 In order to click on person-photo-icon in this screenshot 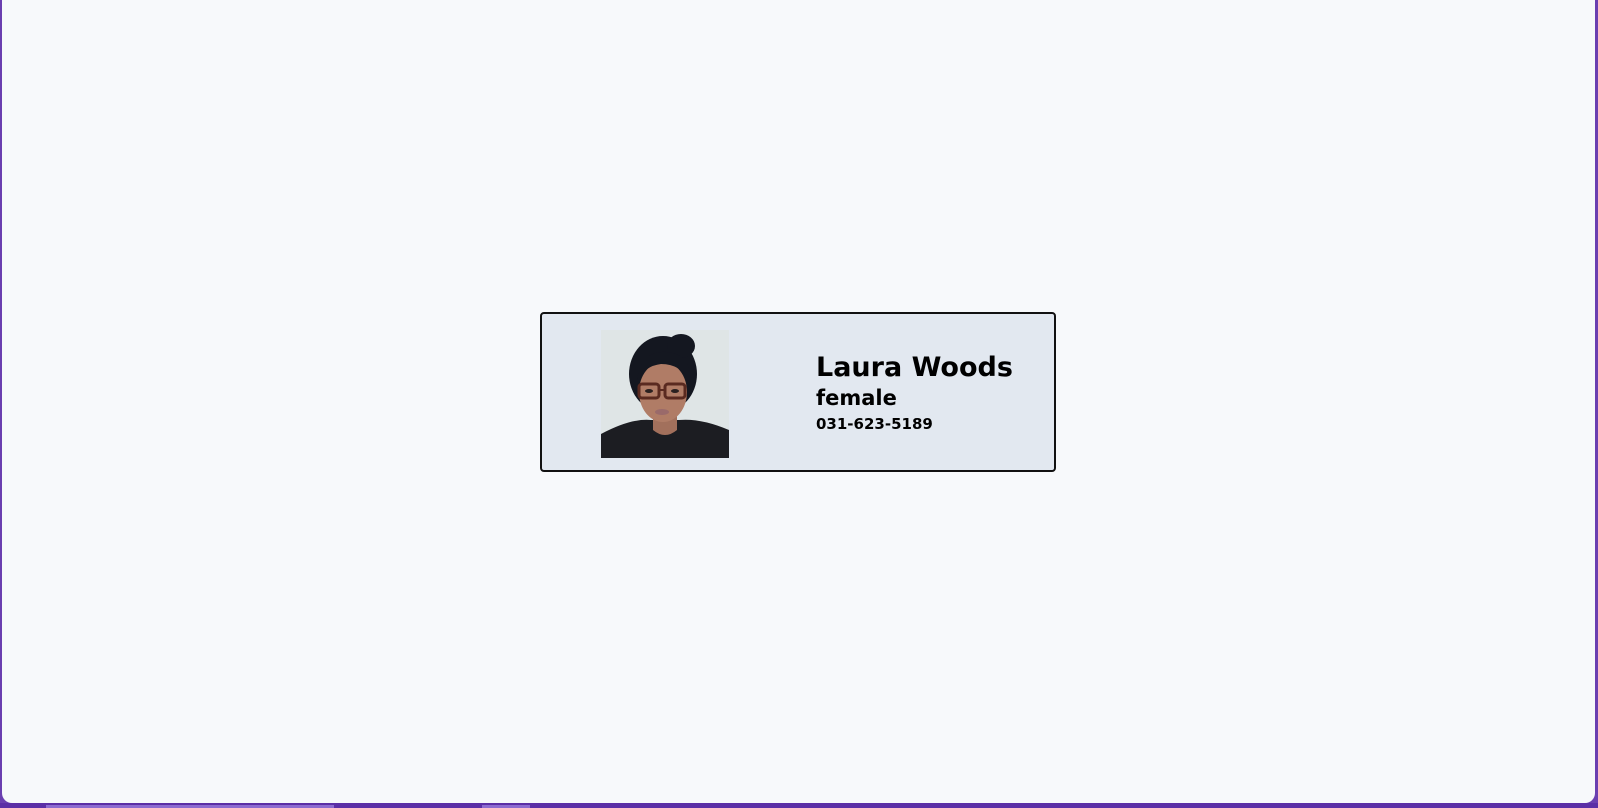, I will do `click(665, 394)`.